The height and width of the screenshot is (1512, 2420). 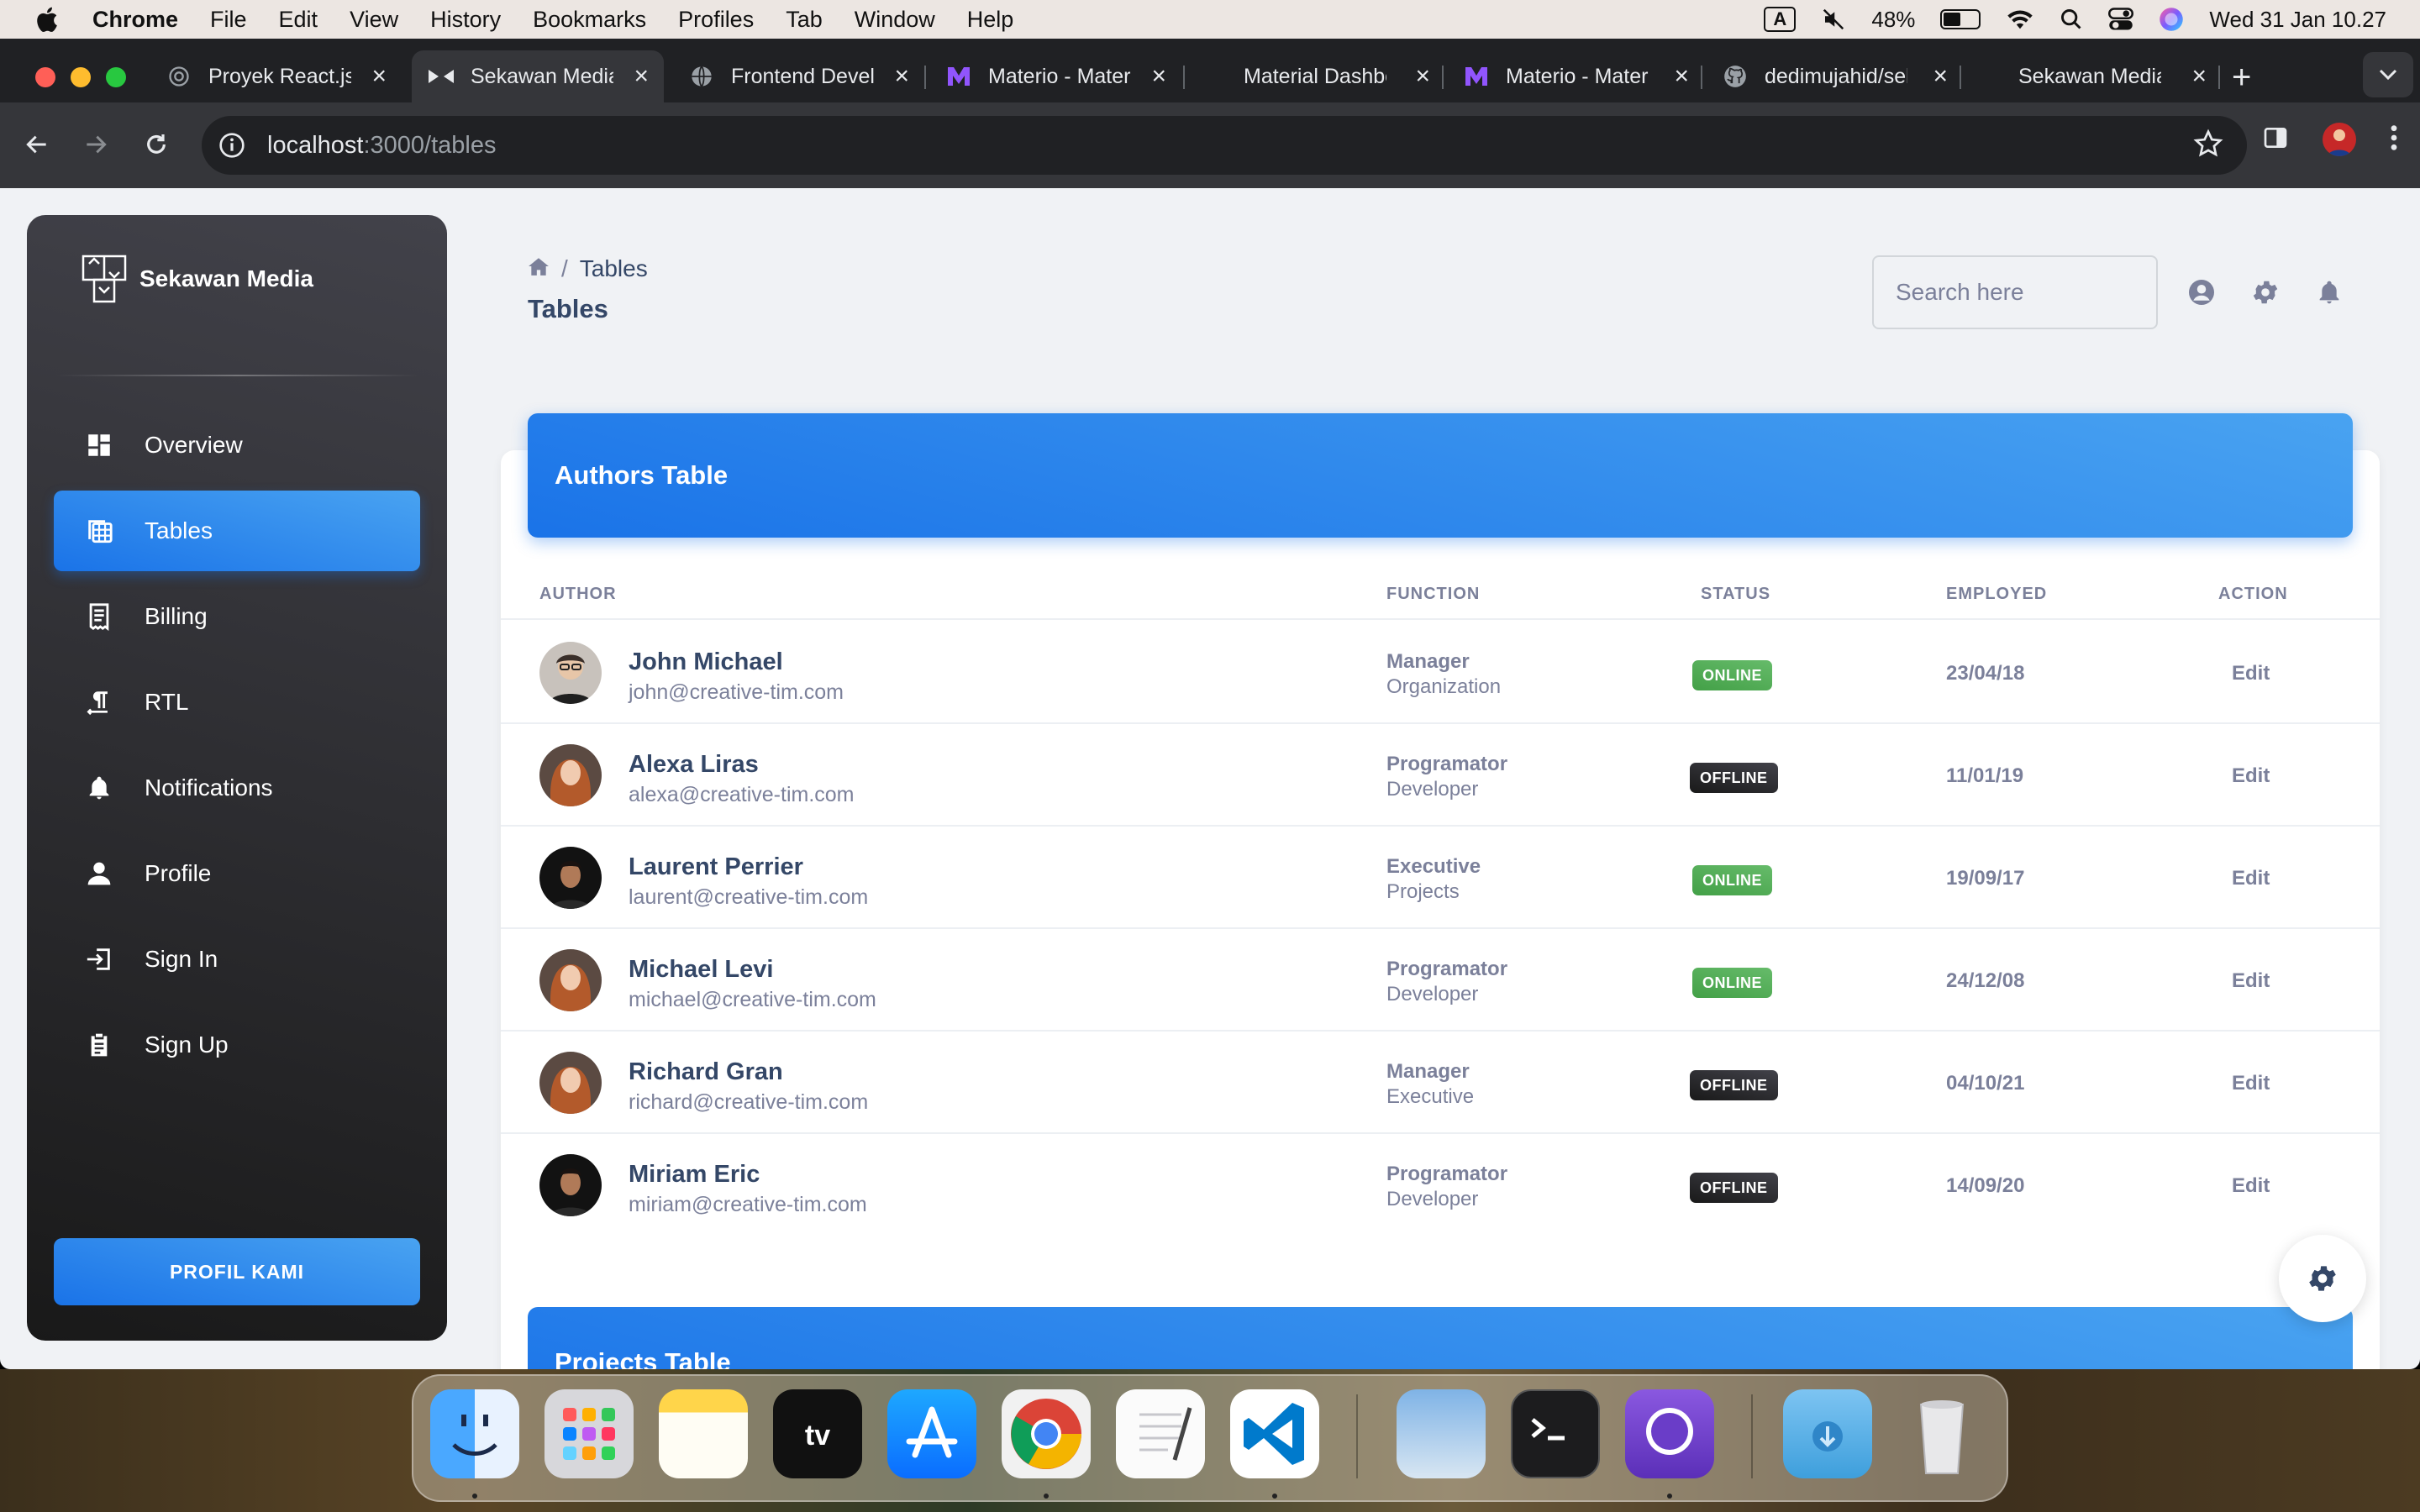 I want to click on sidebar-item-overview: Overview, so click(x=237, y=445).